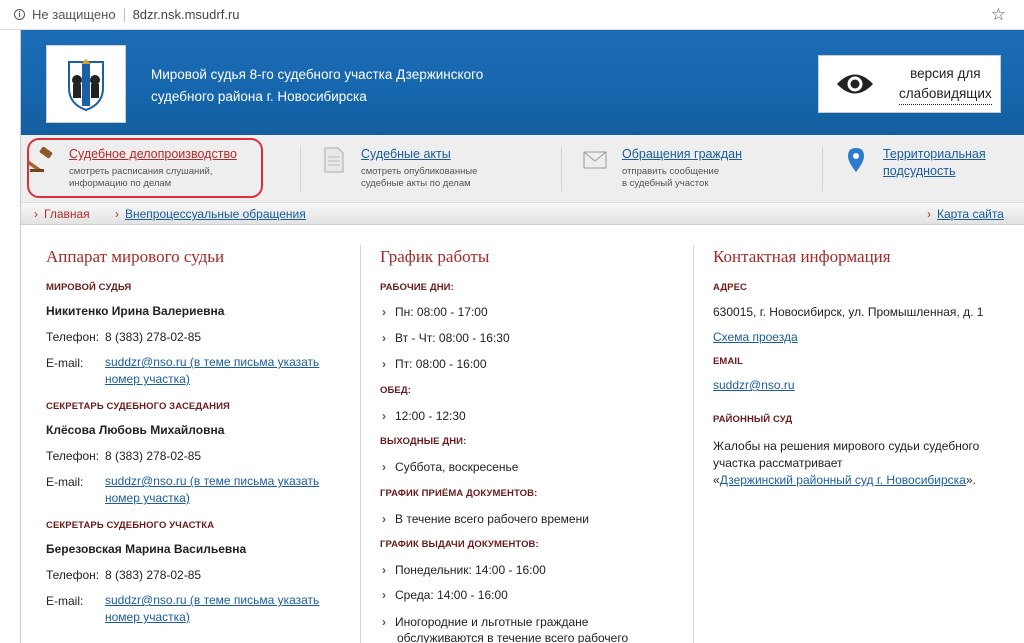  I want to click on breadcrumb-link: Внепроцессуальные обращения, so click(215, 214).